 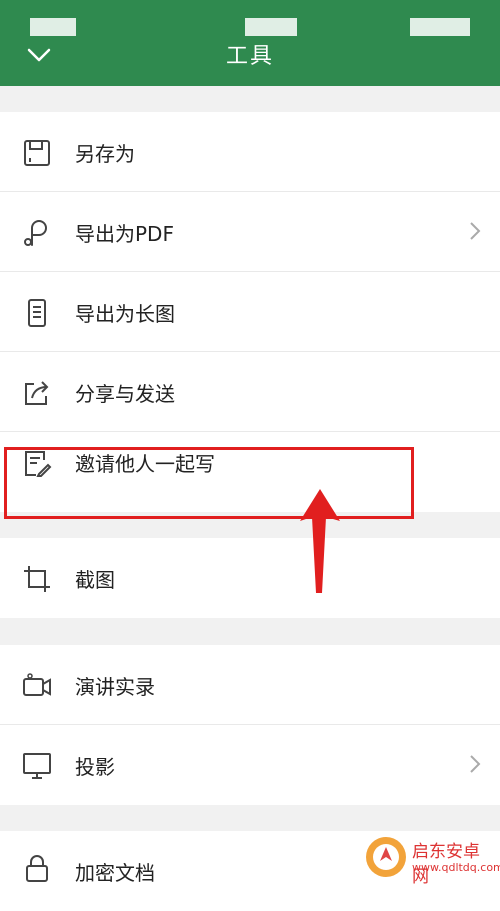 I want to click on tools-section-2: 截图, so click(x=250, y=578).